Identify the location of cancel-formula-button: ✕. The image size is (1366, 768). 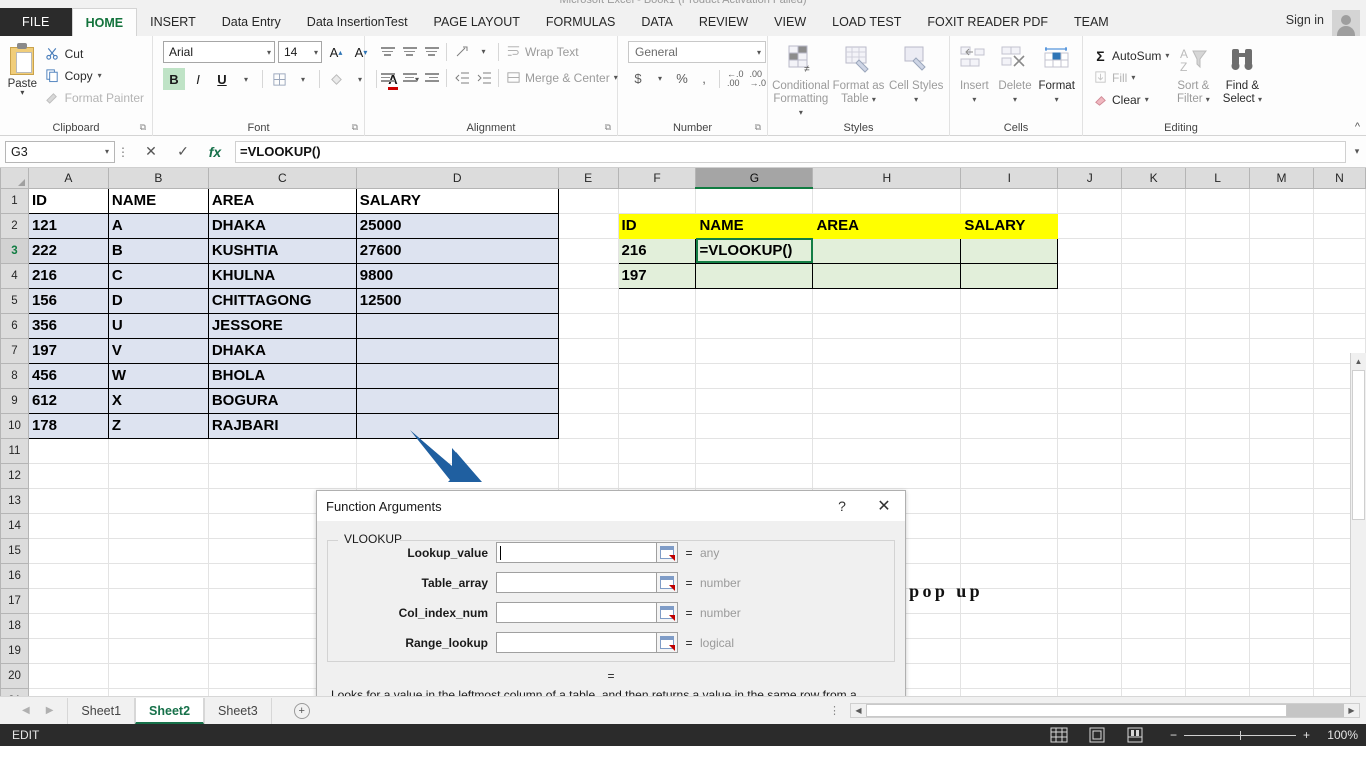
(151, 151).